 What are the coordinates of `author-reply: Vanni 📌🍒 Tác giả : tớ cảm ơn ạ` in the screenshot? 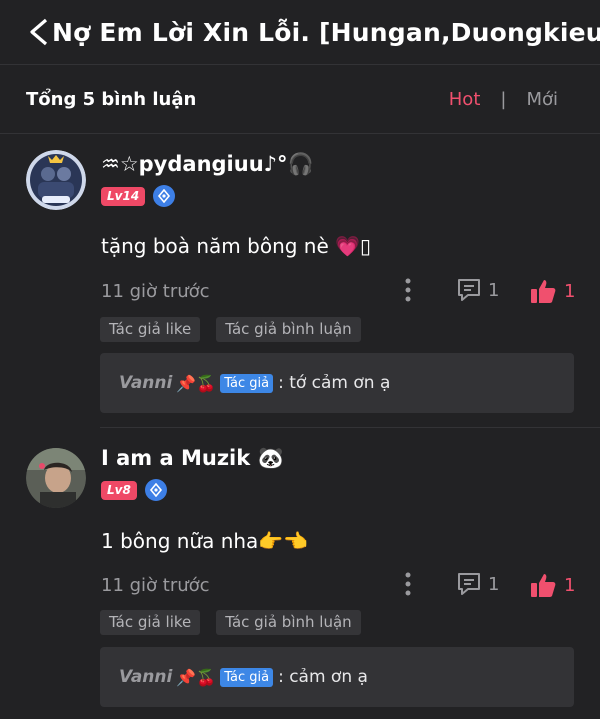 It's located at (337, 383).